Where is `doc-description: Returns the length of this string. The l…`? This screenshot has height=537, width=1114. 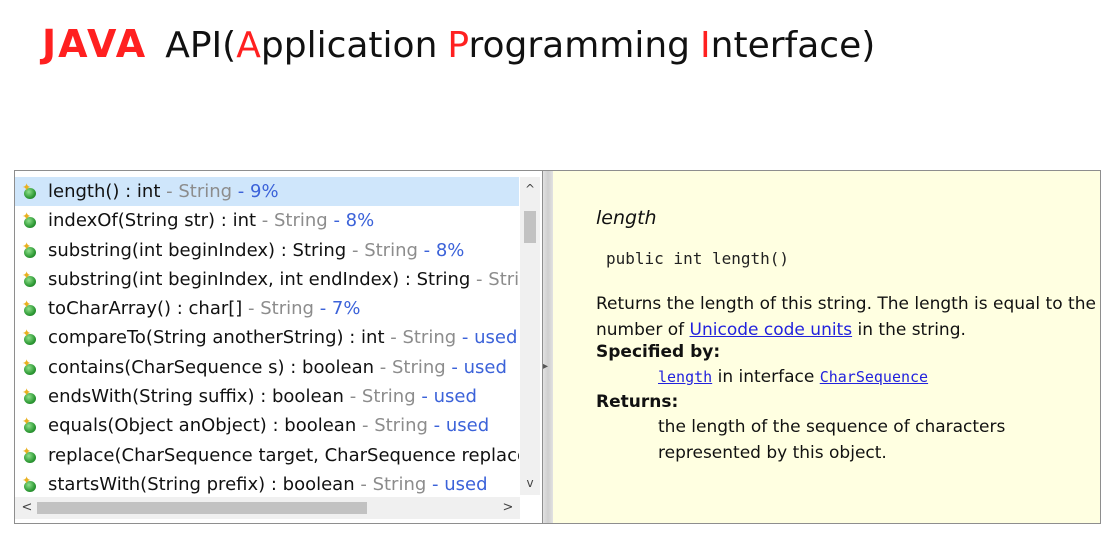
doc-description: Returns the length of this string. The l… is located at coordinates (848, 317).